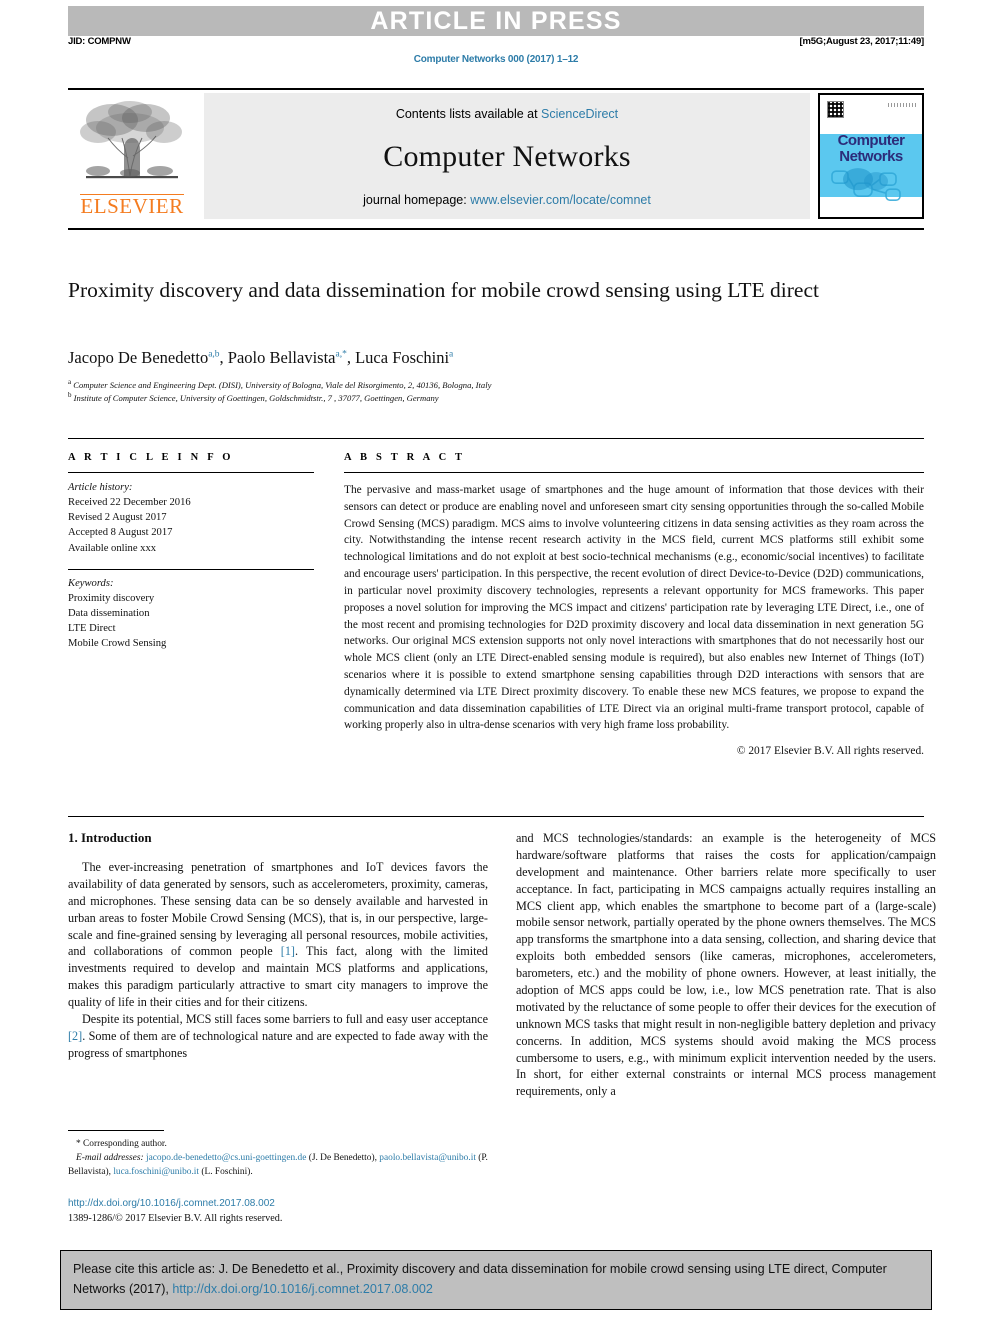 The image size is (992, 1323). What do you see at coordinates (109, 613) in the screenshot?
I see `keyword-item: Data dissemination` at bounding box center [109, 613].